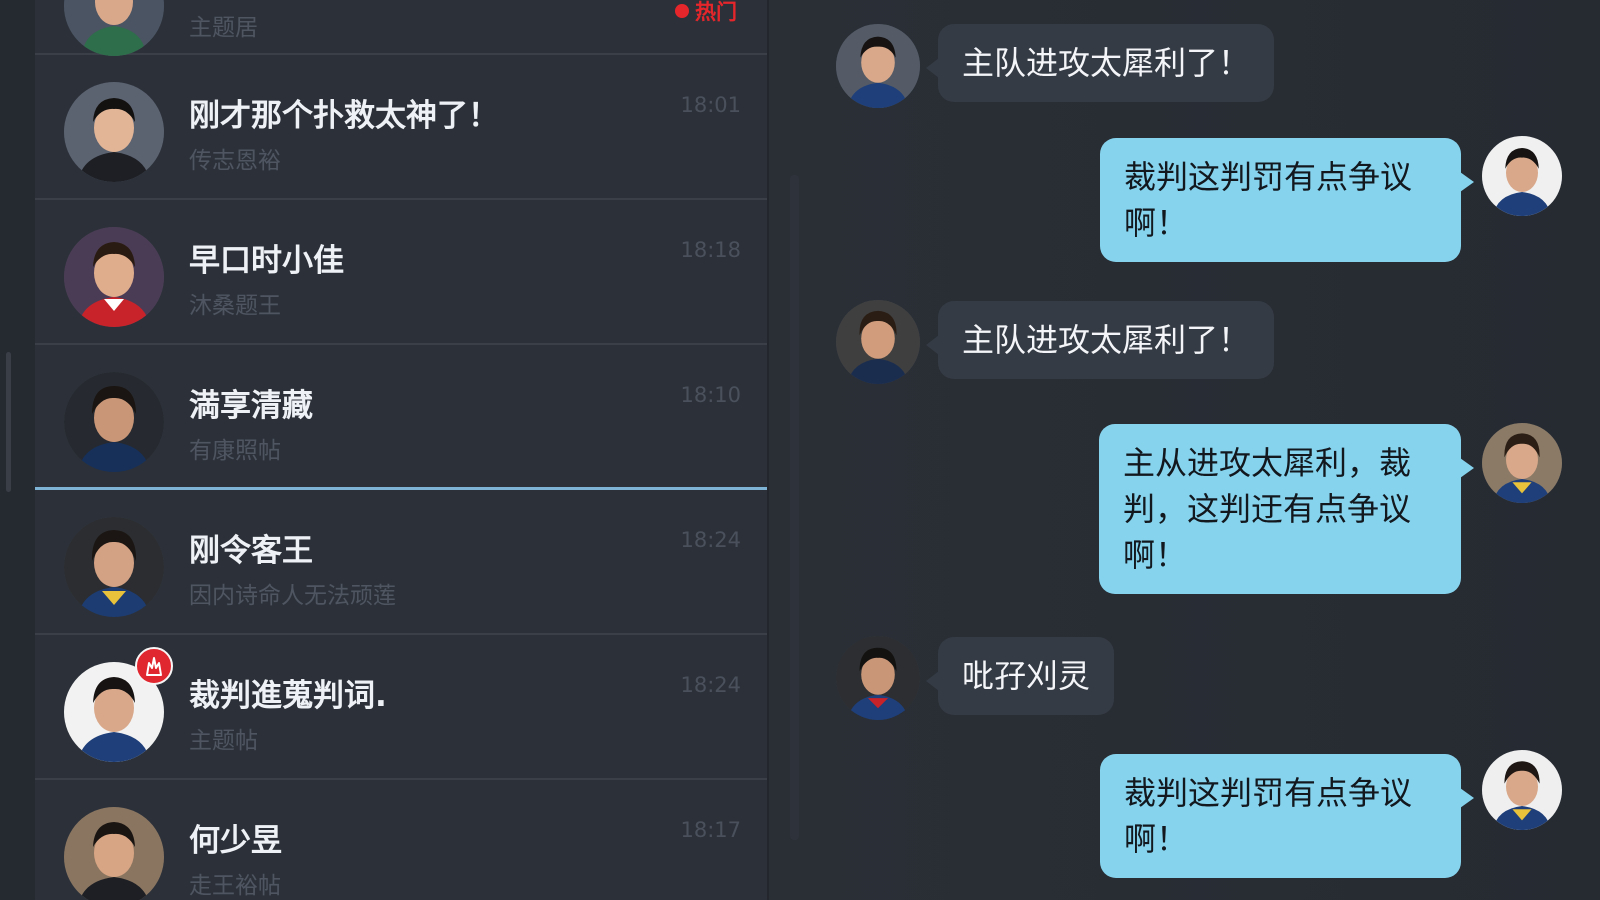 This screenshot has width=1600, height=900. I want to click on conversation-time: 18:18, so click(710, 250).